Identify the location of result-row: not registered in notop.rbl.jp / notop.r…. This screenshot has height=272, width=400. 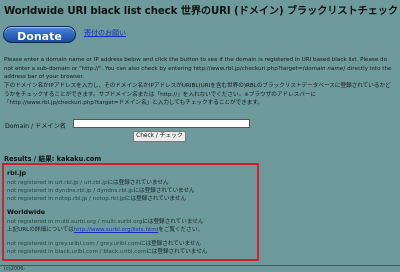
(96, 198).